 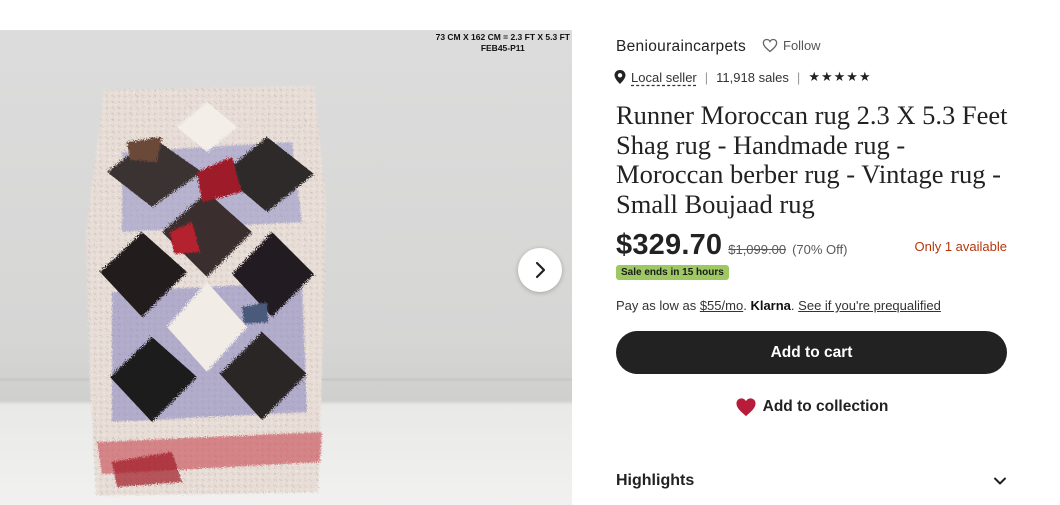 What do you see at coordinates (664, 77) in the screenshot?
I see `local-seller-link: Local seller` at bounding box center [664, 77].